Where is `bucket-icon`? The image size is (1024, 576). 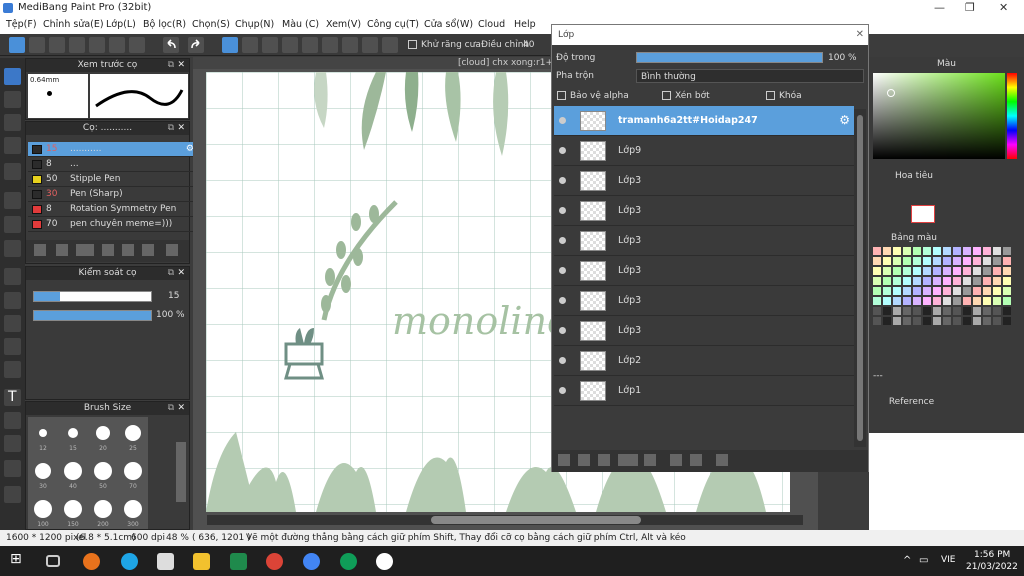
bucket-icon is located at coordinates (12, 224).